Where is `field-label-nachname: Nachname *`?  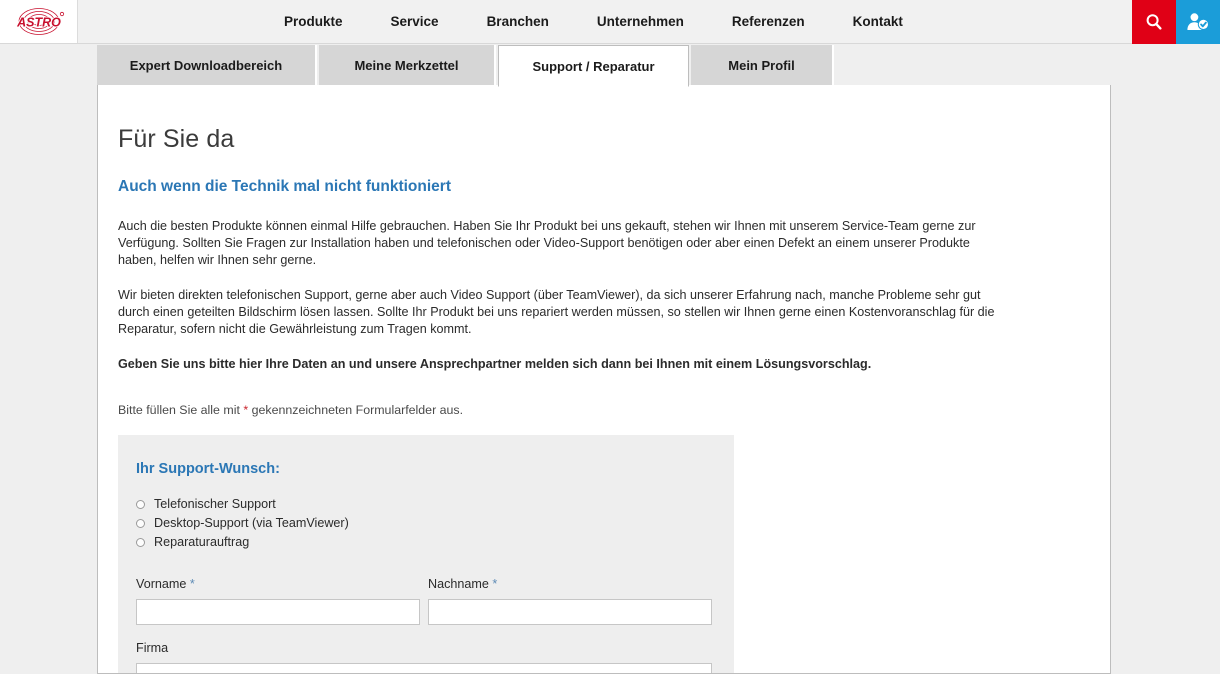
field-label-nachname: Nachname * is located at coordinates (570, 584).